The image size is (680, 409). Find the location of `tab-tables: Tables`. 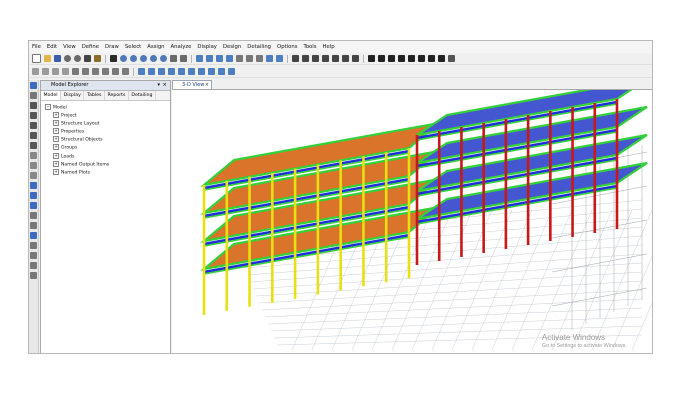

tab-tables: Tables is located at coordinates (94, 95).